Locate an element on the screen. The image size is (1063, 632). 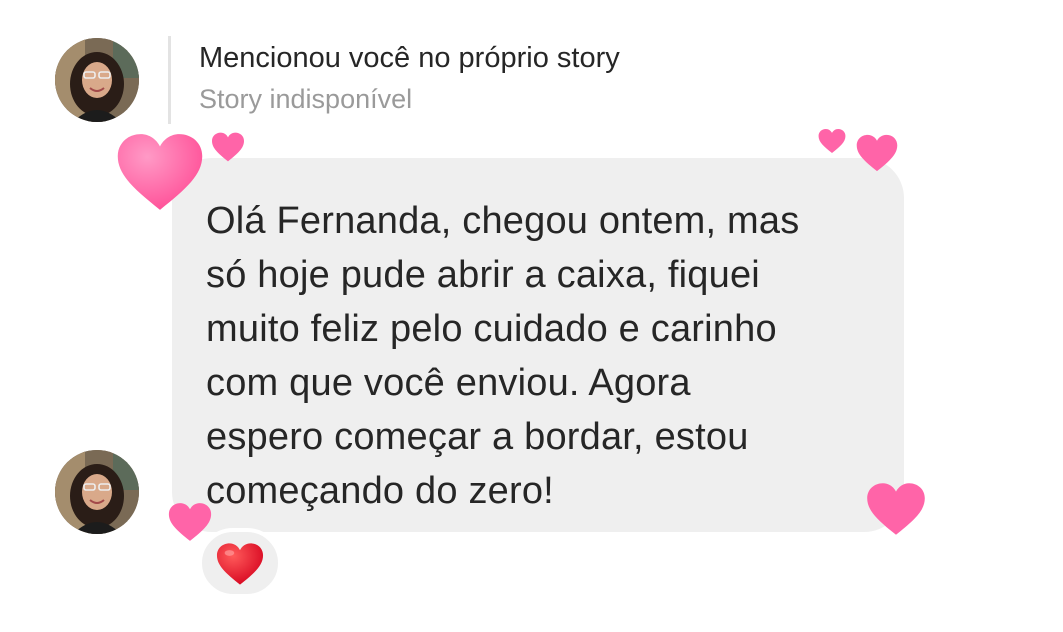
red-heart-icon is located at coordinates (240, 564).